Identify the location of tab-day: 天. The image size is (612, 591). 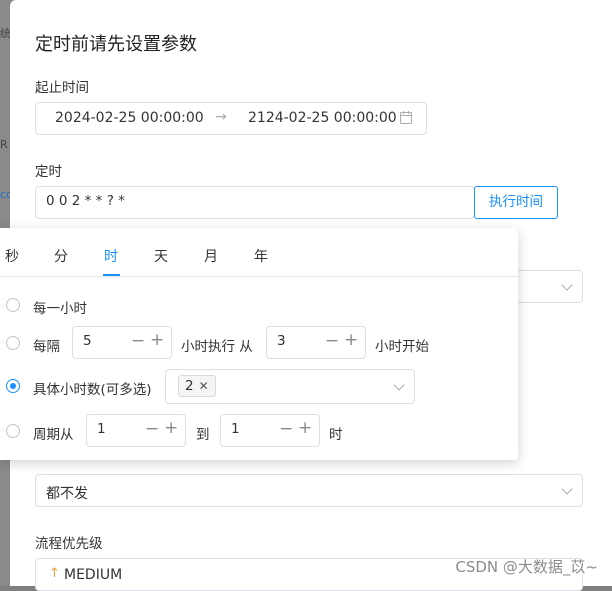
(161, 256).